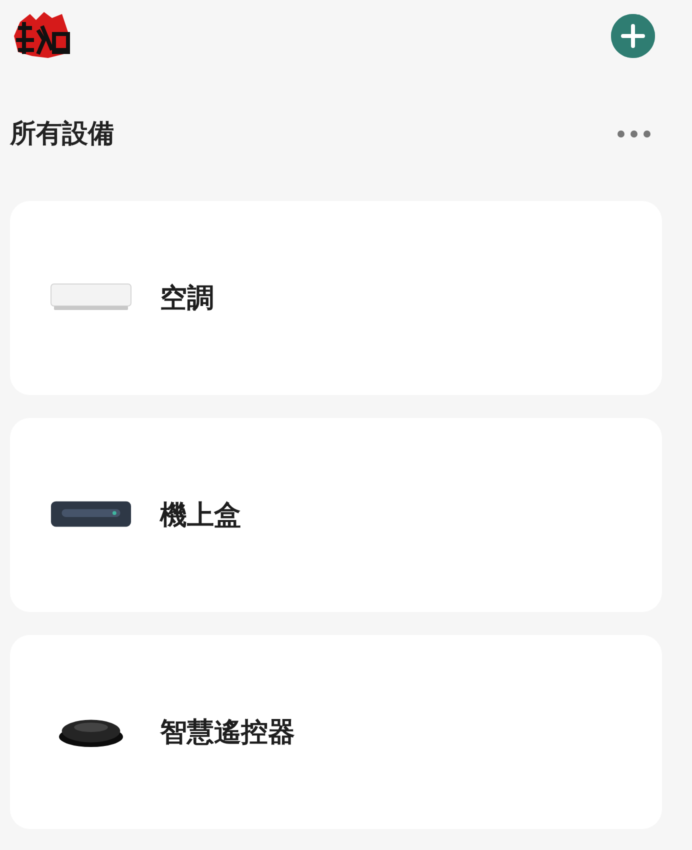  I want to click on logo-icon, so click(42, 35).